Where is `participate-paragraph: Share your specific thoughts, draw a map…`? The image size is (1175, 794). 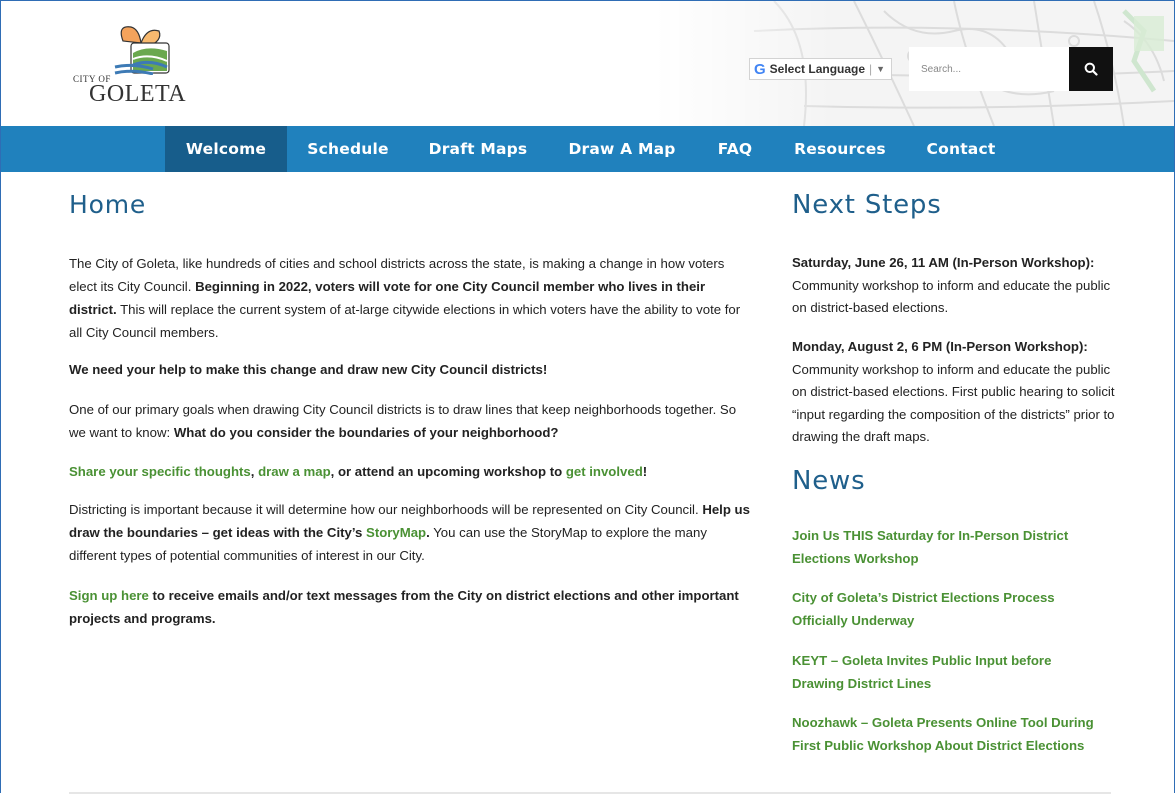
participate-paragraph: Share your specific thoughts, draw a map… is located at coordinates (358, 471).